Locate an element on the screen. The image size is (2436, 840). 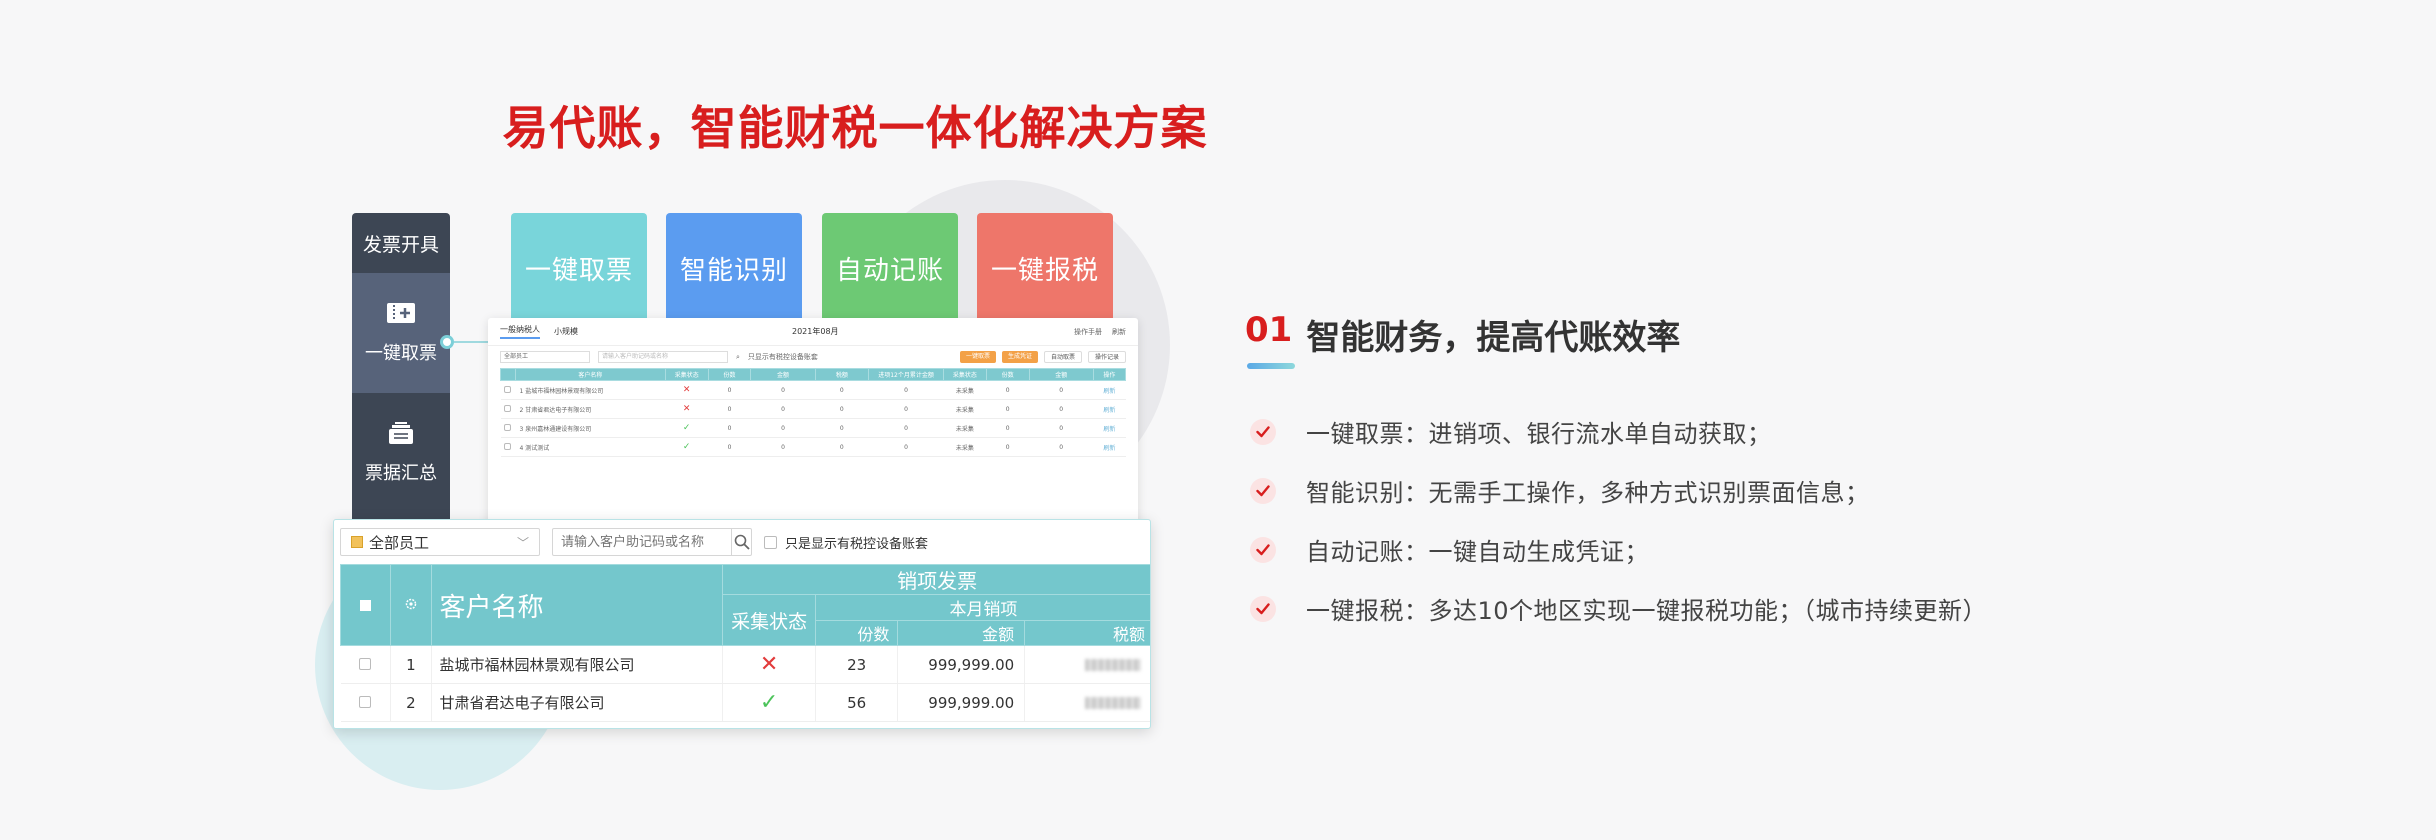
list-item: 智能识别：无需手工操作，多种方式识别票面信息； is located at coordinates (1618, 490).